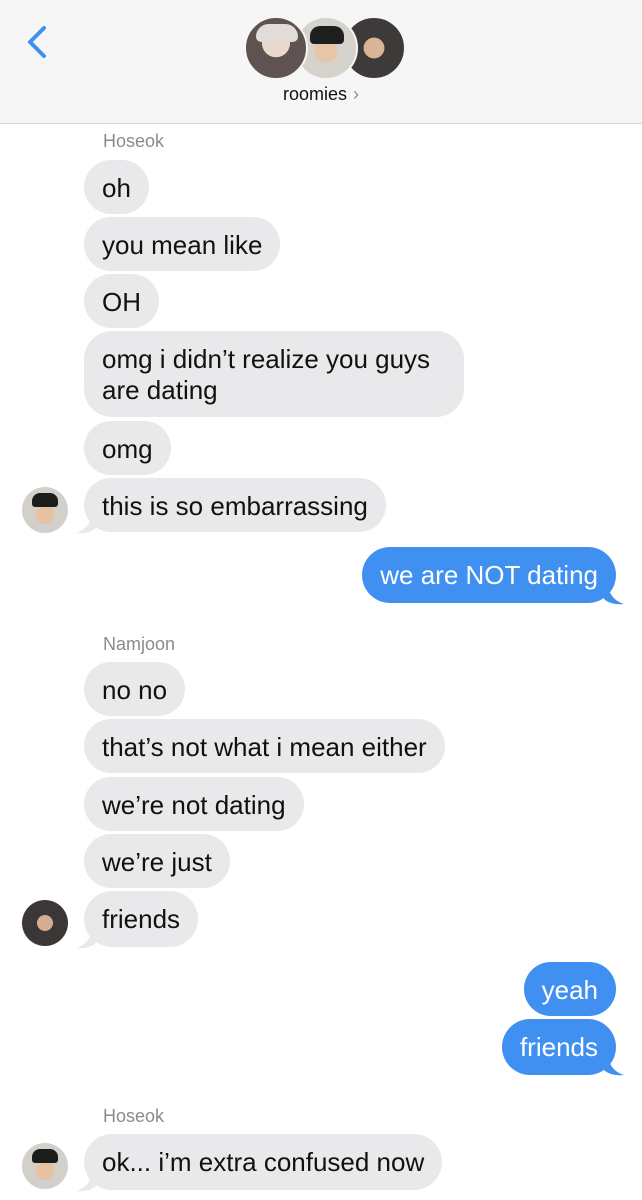 This screenshot has height=1200, width=642. What do you see at coordinates (558, 1047) in the screenshot?
I see `message-bubble-sent: friends` at bounding box center [558, 1047].